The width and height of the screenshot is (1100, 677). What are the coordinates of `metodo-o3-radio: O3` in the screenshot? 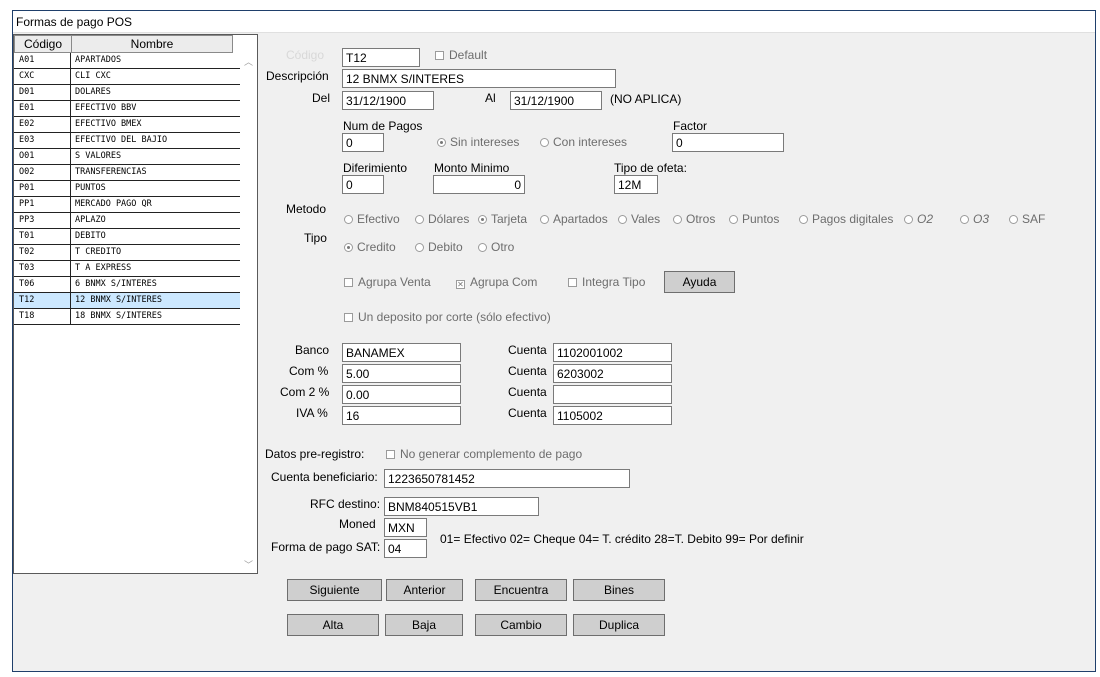 It's located at (974, 219).